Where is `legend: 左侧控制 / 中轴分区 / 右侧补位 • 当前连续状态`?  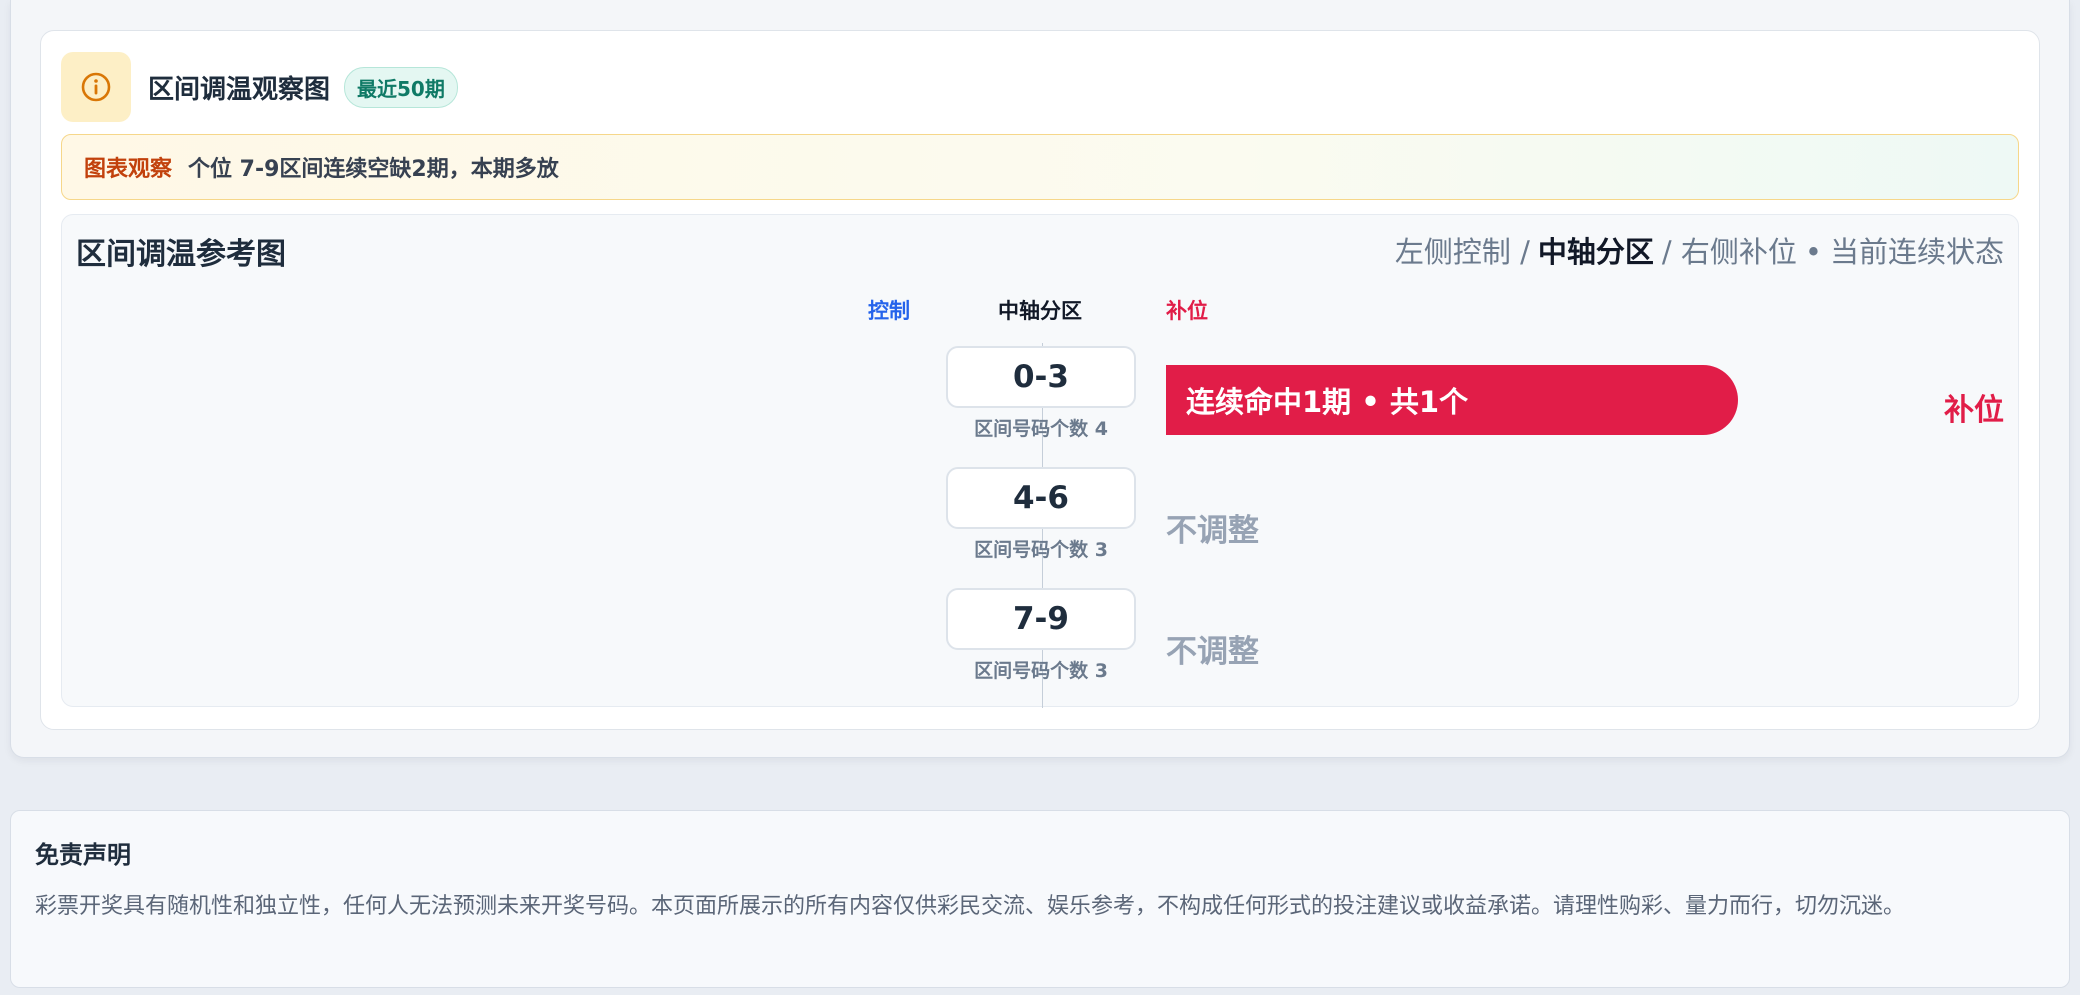 legend: 左侧控制 / 中轴分区 / 右侧补位 • 当前连续状态 is located at coordinates (1699, 250).